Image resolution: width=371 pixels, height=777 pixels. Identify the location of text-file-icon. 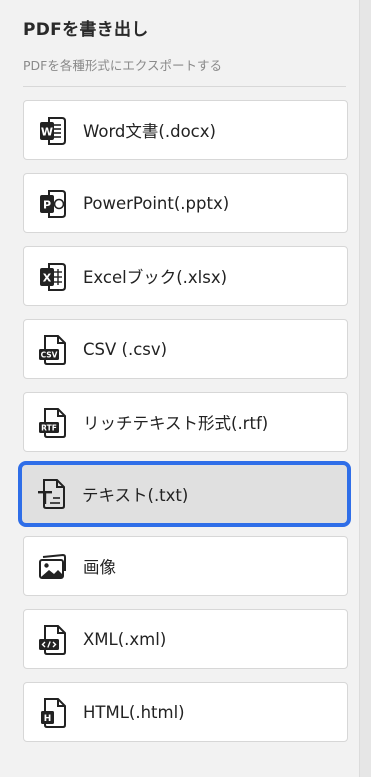
(52, 494).